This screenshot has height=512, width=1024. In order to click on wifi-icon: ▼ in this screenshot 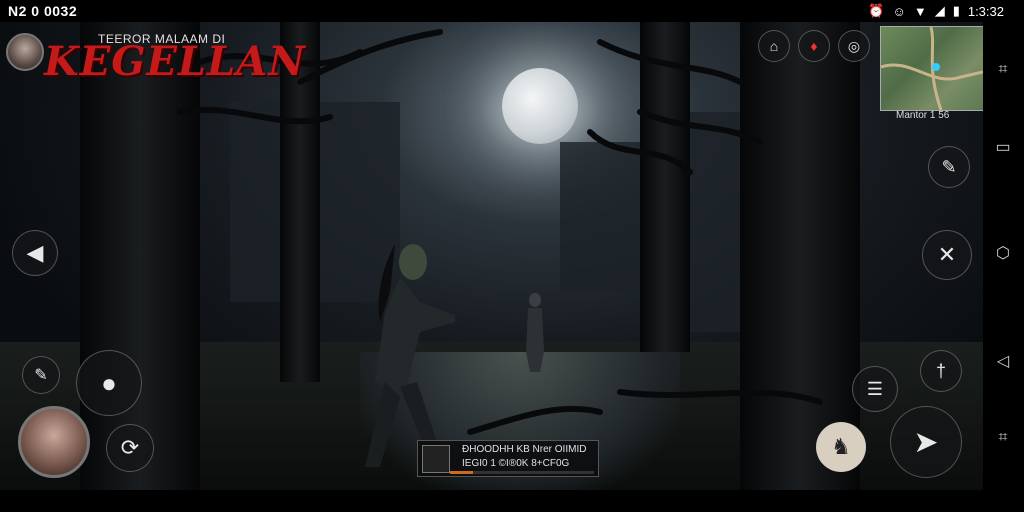, I will do `click(920, 11)`.